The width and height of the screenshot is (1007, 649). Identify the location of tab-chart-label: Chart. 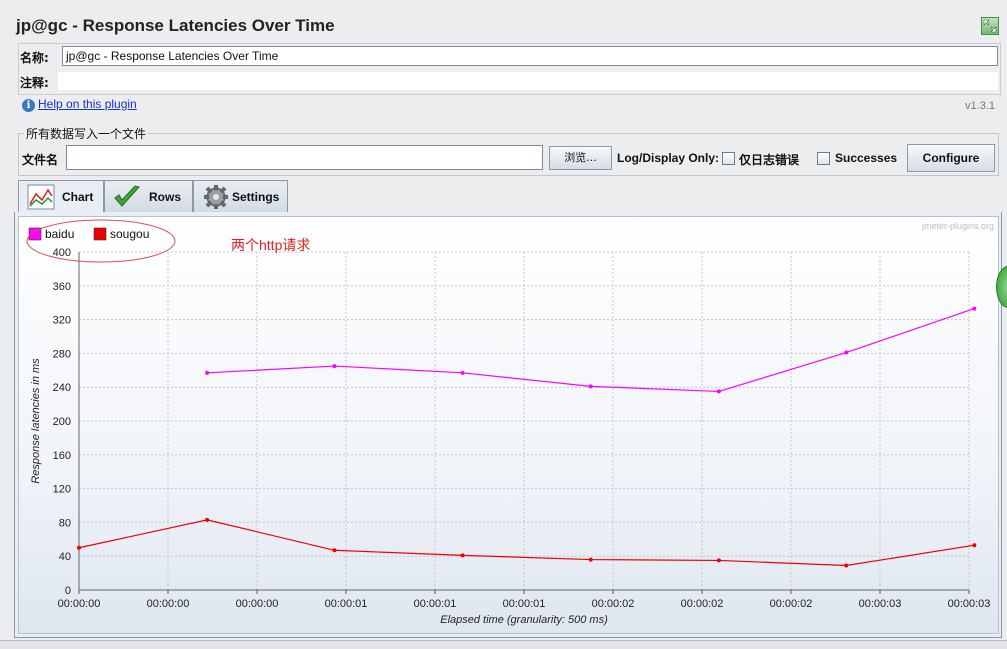
(78, 197).